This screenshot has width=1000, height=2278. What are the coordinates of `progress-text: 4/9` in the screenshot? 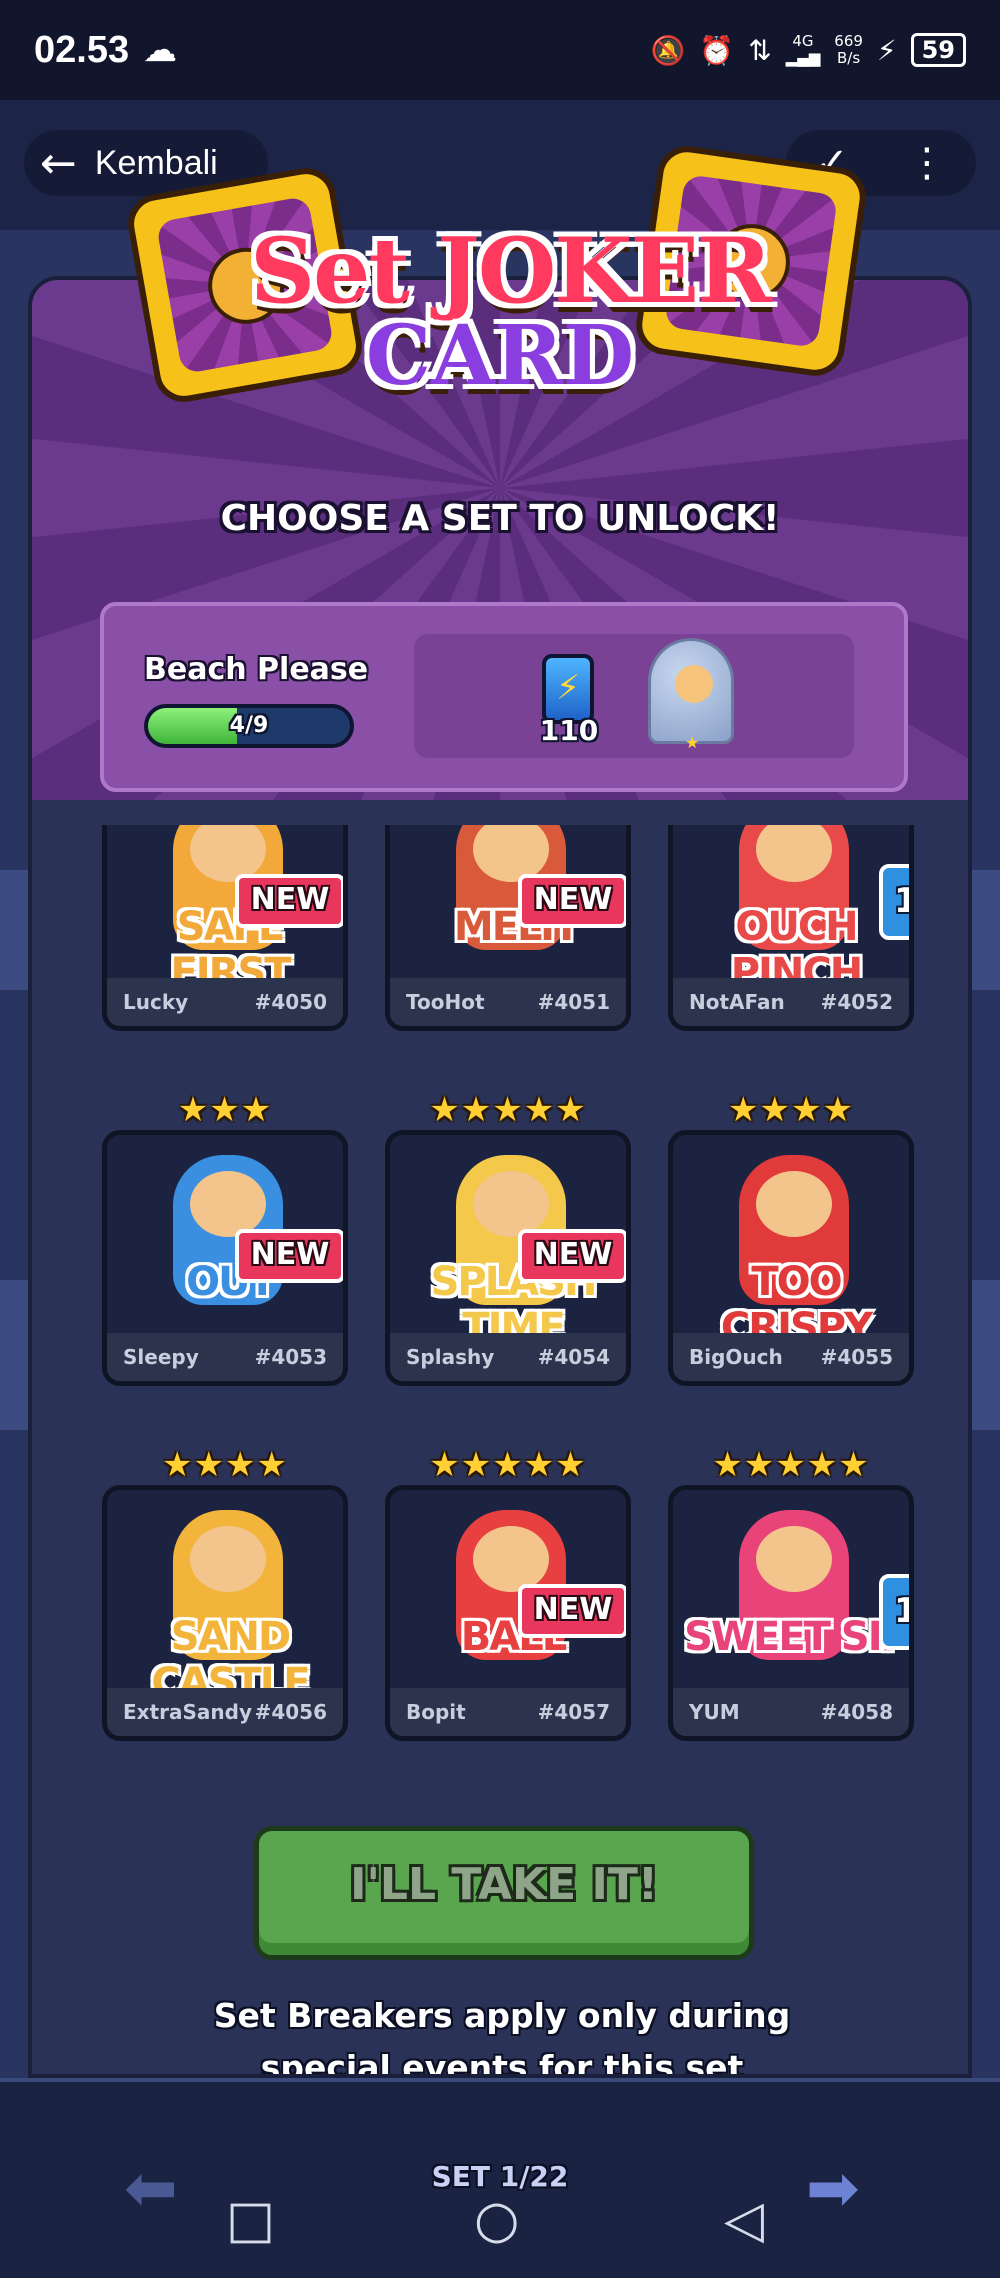 It's located at (249, 725).